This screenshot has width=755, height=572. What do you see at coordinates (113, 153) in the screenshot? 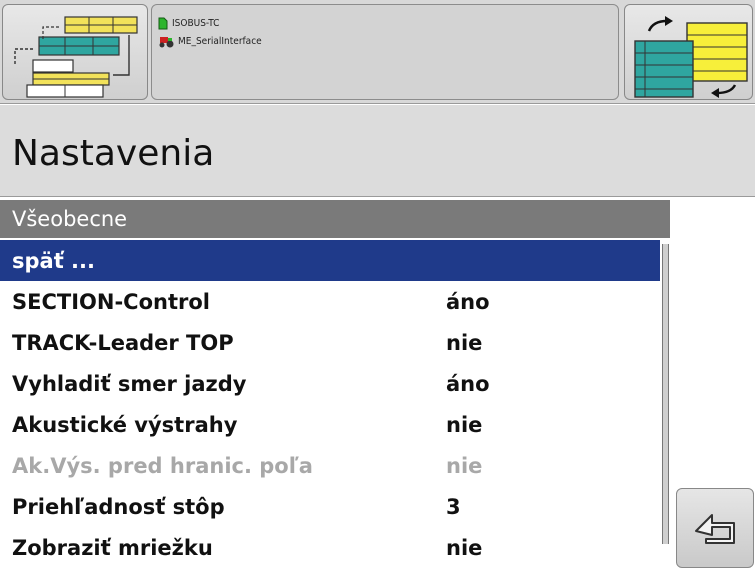
I see `page-title: Nastavenia` at bounding box center [113, 153].